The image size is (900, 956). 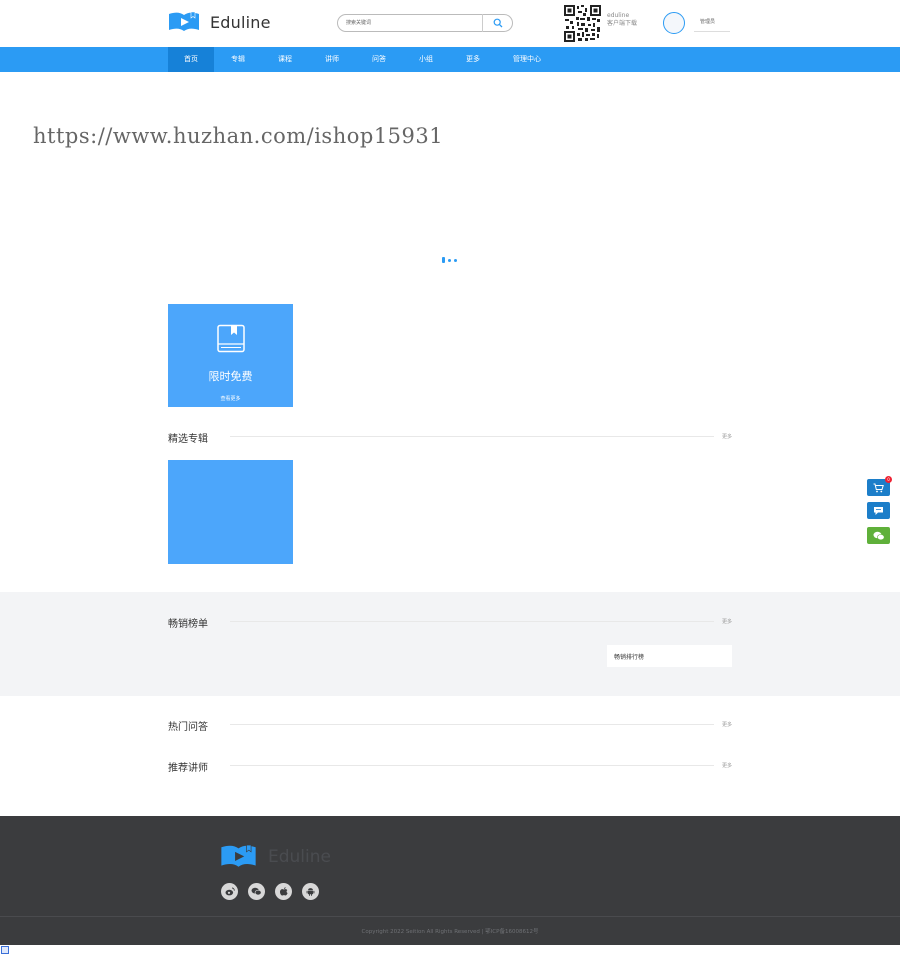 I want to click on user-name: 管理员, so click(x=707, y=21).